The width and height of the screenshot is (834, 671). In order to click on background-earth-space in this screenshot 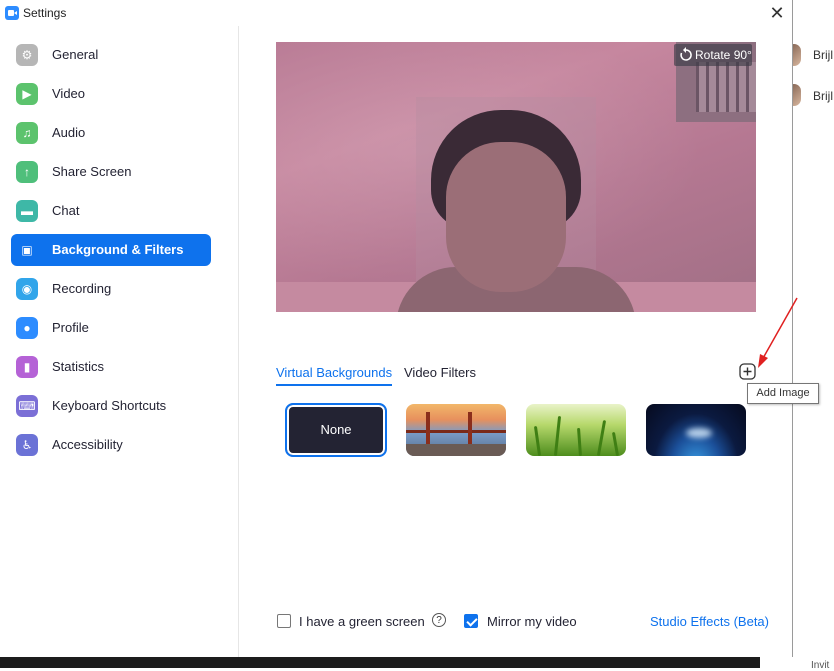, I will do `click(696, 430)`.